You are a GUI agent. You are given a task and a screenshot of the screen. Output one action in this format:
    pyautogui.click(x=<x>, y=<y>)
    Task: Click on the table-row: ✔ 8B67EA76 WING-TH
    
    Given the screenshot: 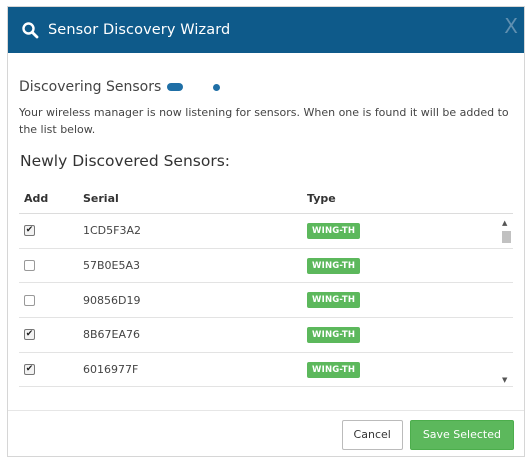 What is the action you would take?
    pyautogui.click(x=266, y=335)
    